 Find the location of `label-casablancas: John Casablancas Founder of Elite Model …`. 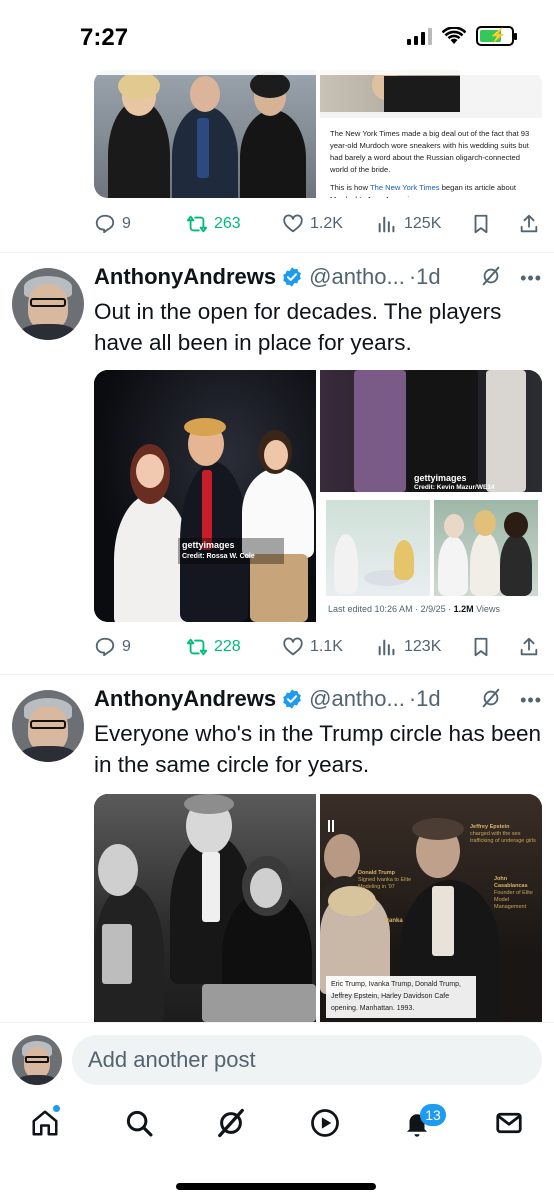

label-casablancas: John Casablancas Founder of Elite Model … is located at coordinates (513, 893).